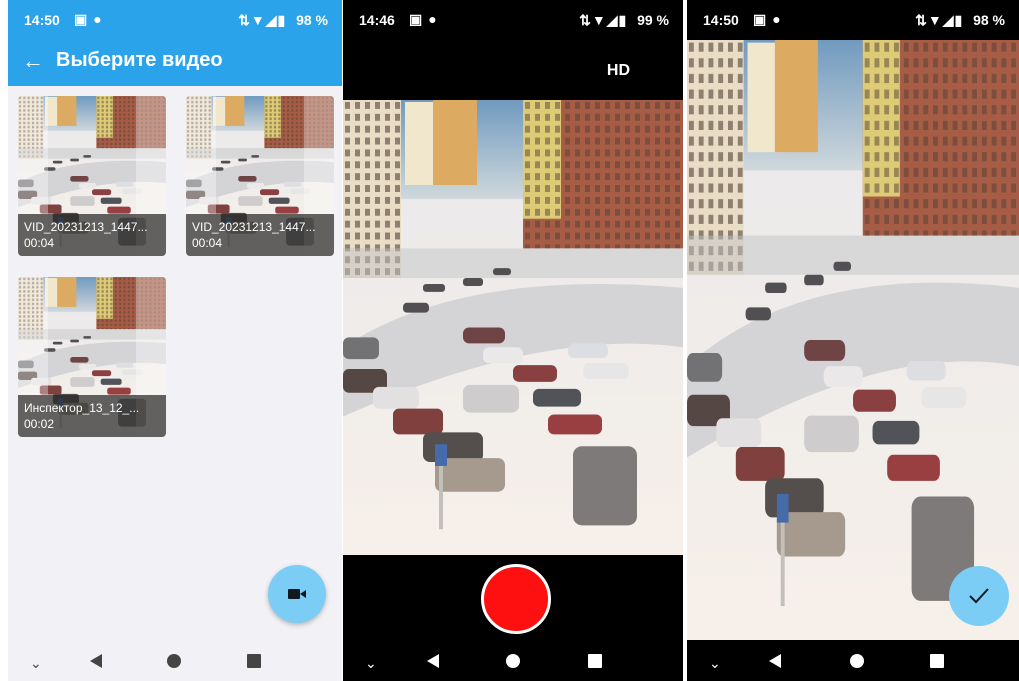 This screenshot has height=681, width=1019. What do you see at coordinates (653, 20) in the screenshot?
I see `battery-level: 99 %` at bounding box center [653, 20].